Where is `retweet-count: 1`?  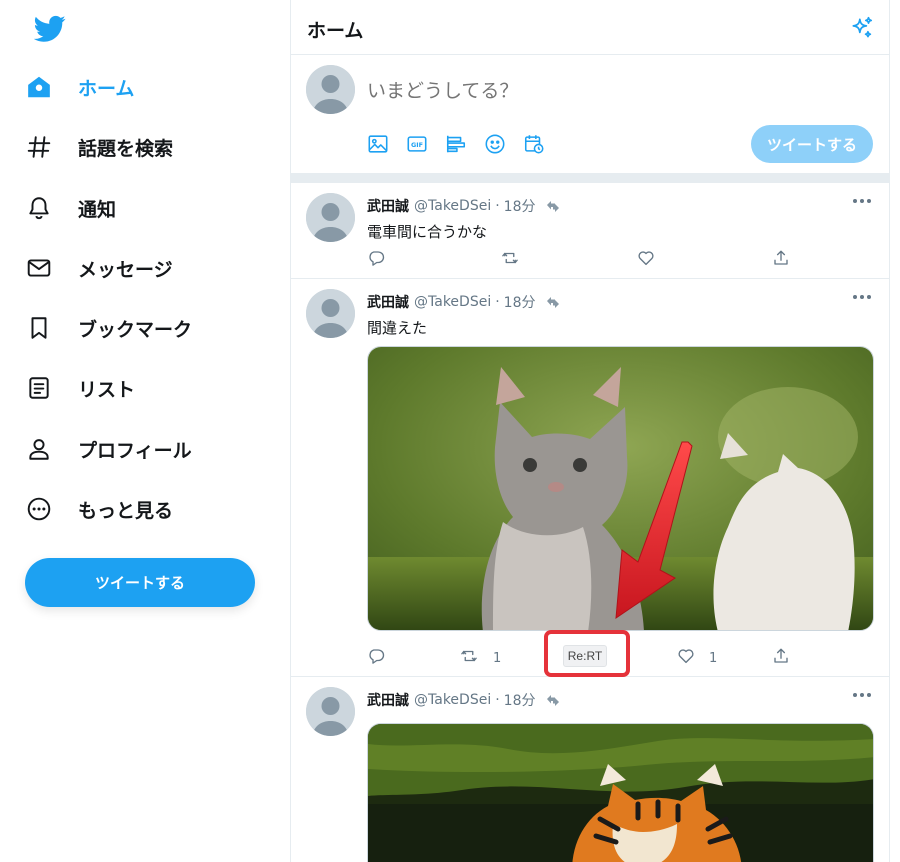 retweet-count: 1 is located at coordinates (497, 658).